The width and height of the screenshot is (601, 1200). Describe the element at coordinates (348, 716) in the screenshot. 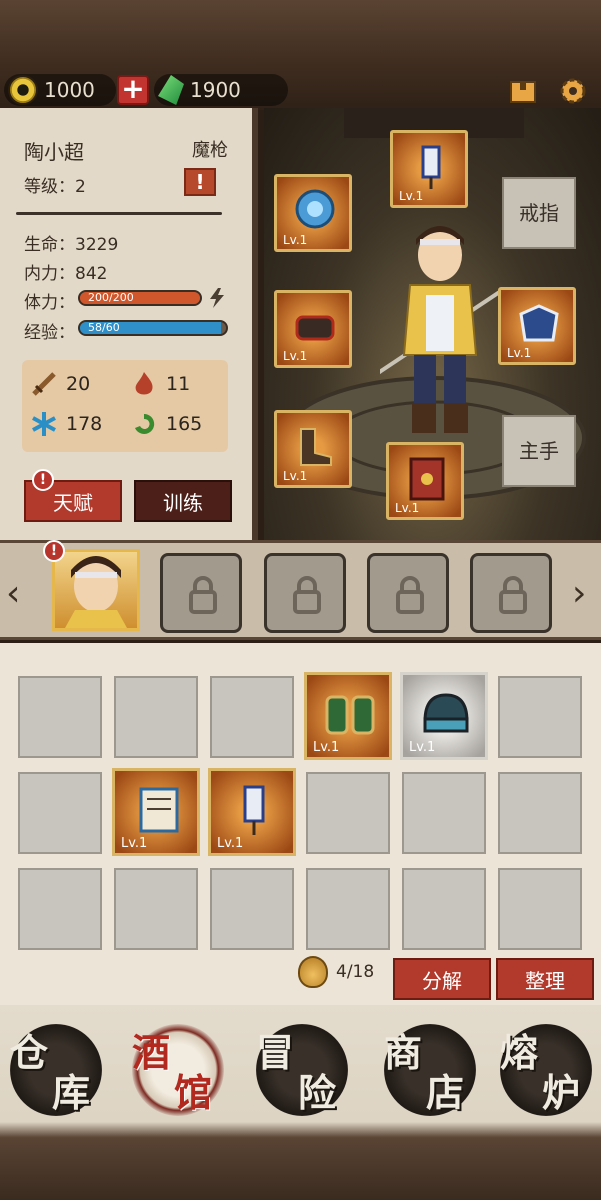

I see `inventory-item-green-gauntlets: Lv.1` at that location.